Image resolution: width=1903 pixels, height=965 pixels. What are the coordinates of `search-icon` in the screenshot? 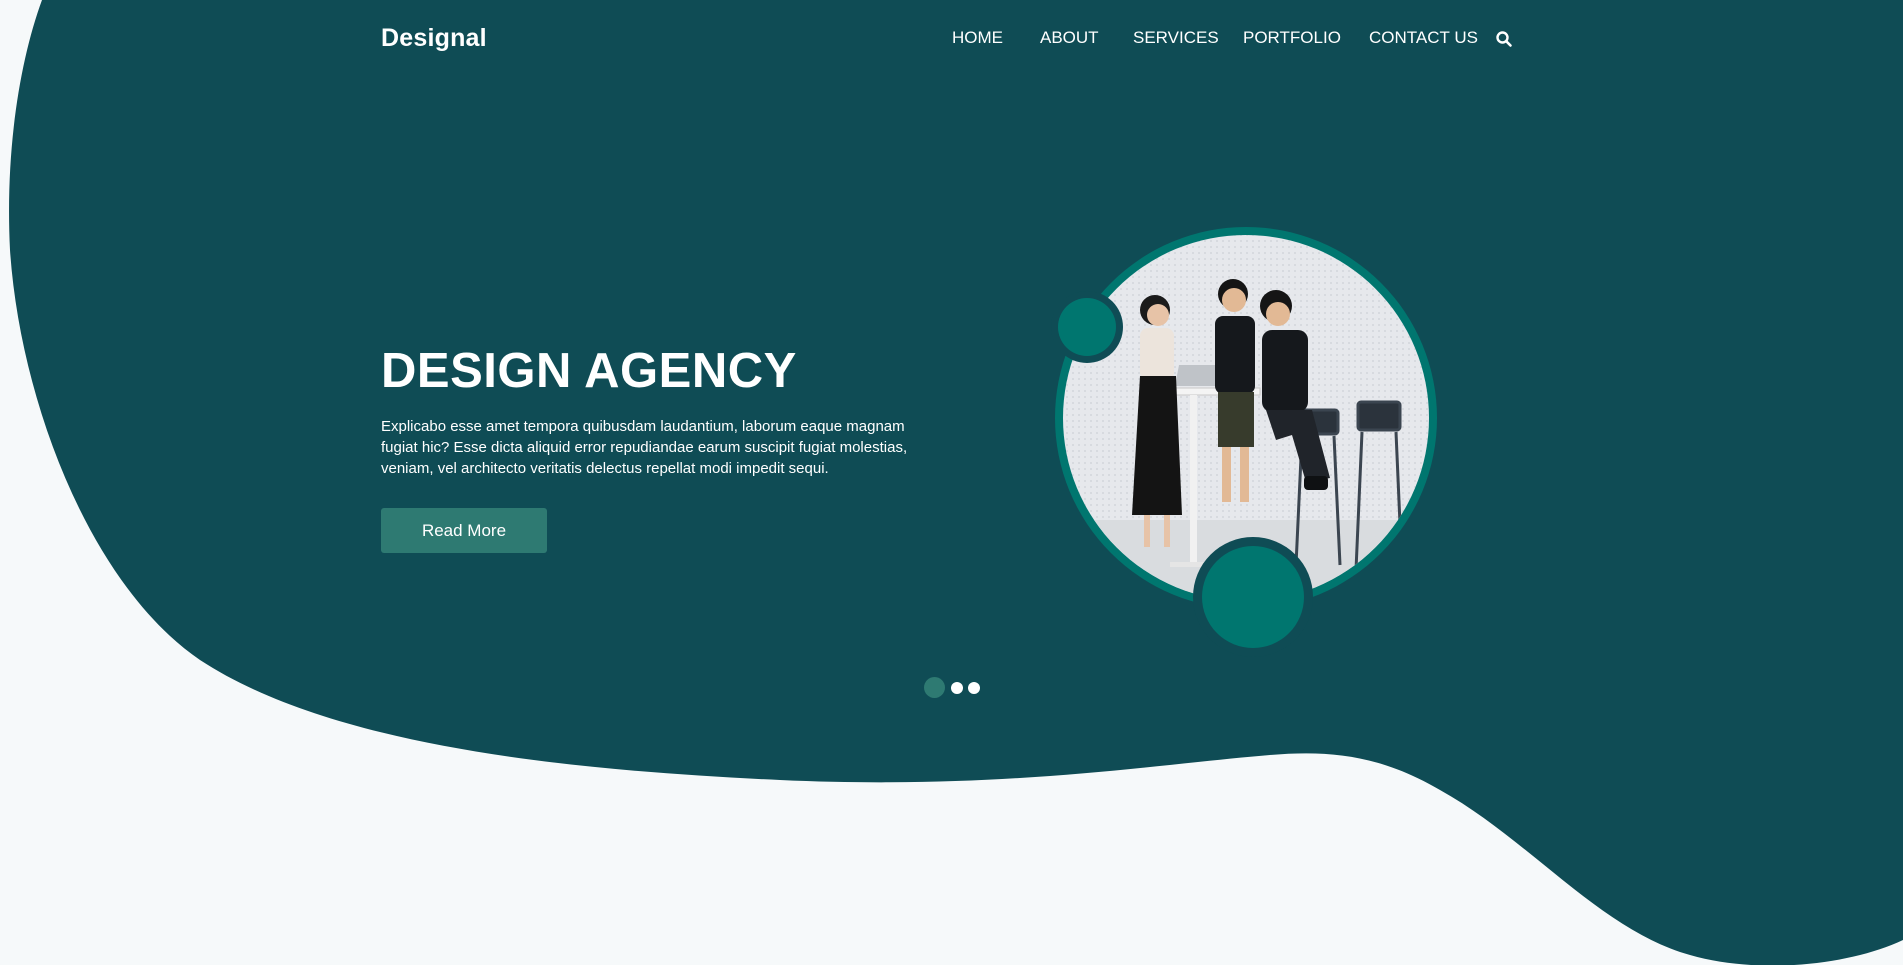 It's located at (1504, 39).